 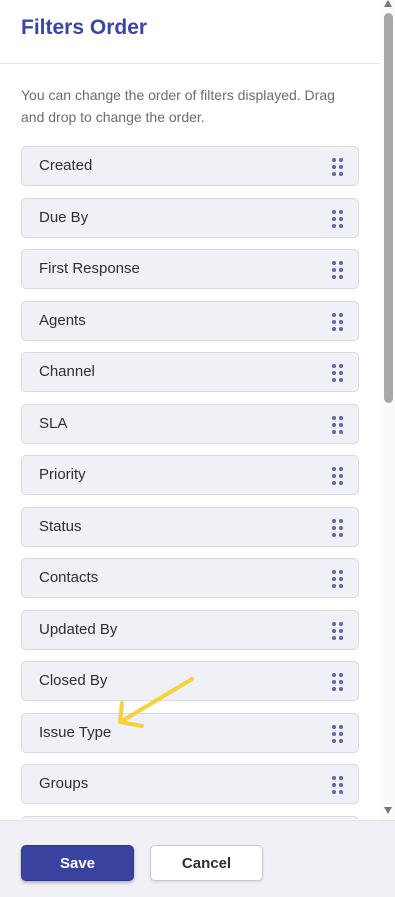 What do you see at coordinates (69, 577) in the screenshot?
I see `filter-item-label: Contacts` at bounding box center [69, 577].